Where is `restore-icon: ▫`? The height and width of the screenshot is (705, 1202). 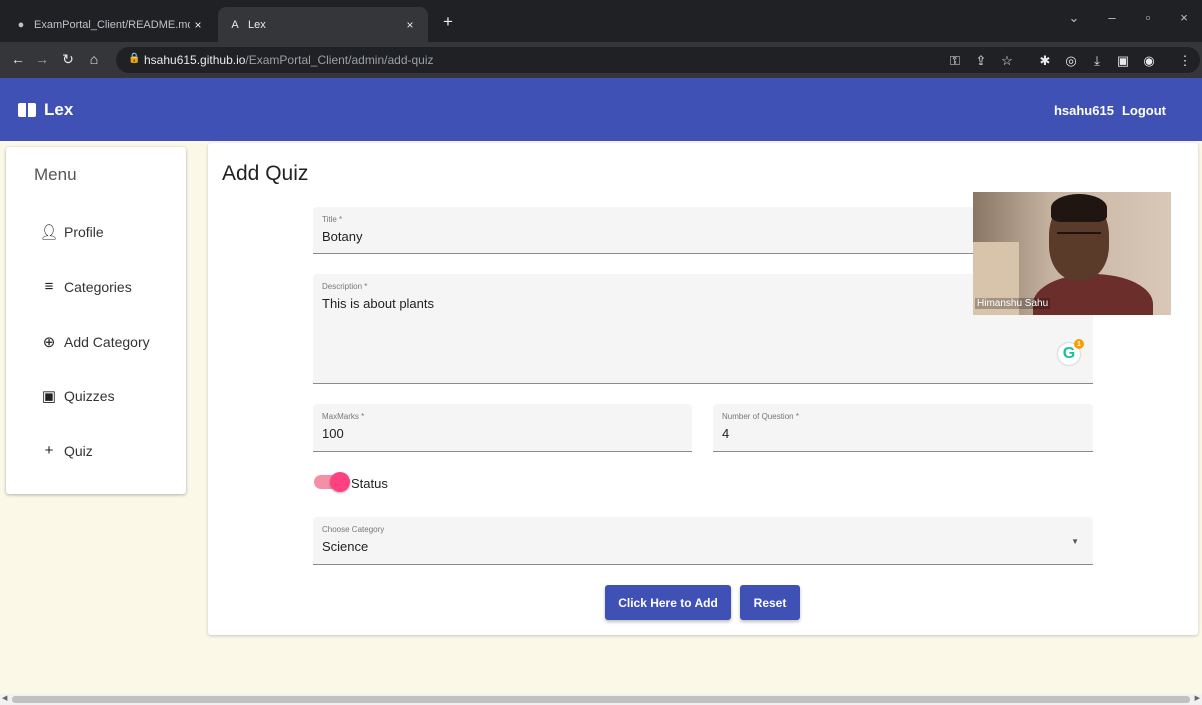 restore-icon: ▫ is located at coordinates (1148, 17).